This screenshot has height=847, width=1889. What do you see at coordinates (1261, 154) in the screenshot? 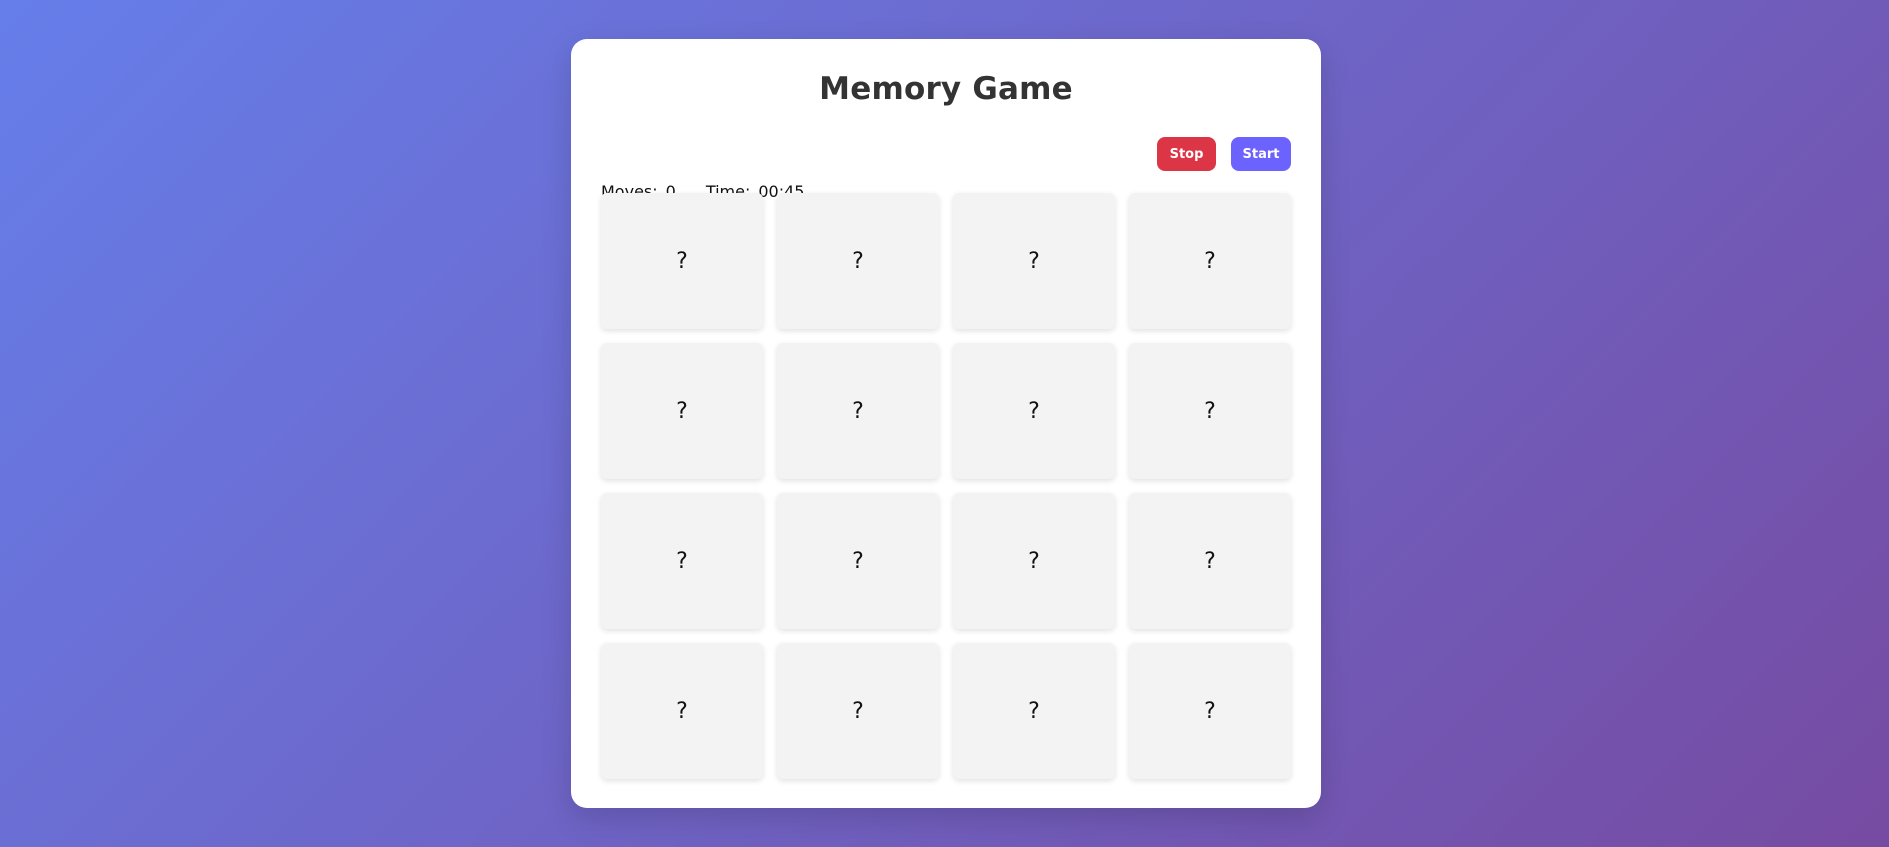
I see `start-button: Start` at bounding box center [1261, 154].